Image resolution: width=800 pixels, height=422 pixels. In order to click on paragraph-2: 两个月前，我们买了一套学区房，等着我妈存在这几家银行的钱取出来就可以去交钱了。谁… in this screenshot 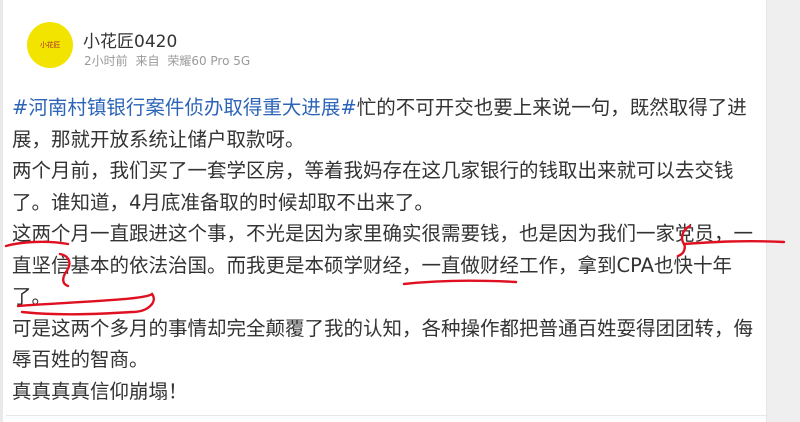, I will do `click(373, 186)`.